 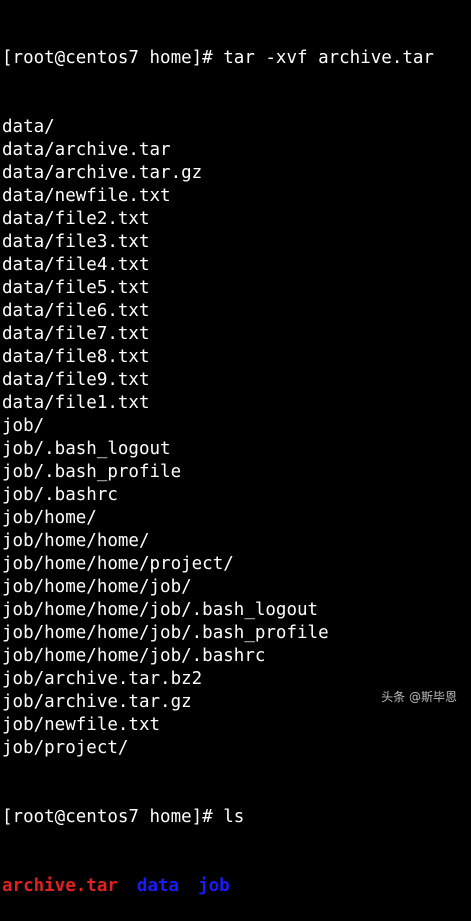 I want to click on output-line: job/home/home/project/, so click(x=118, y=564).